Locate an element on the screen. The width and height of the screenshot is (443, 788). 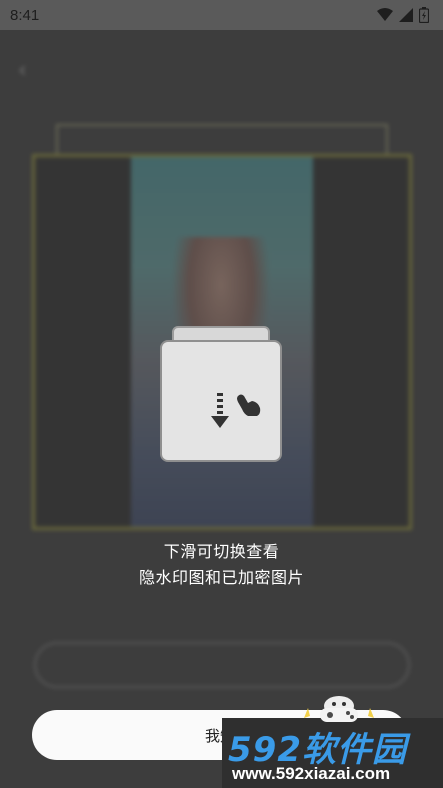
status-icons is located at coordinates (403, 15).